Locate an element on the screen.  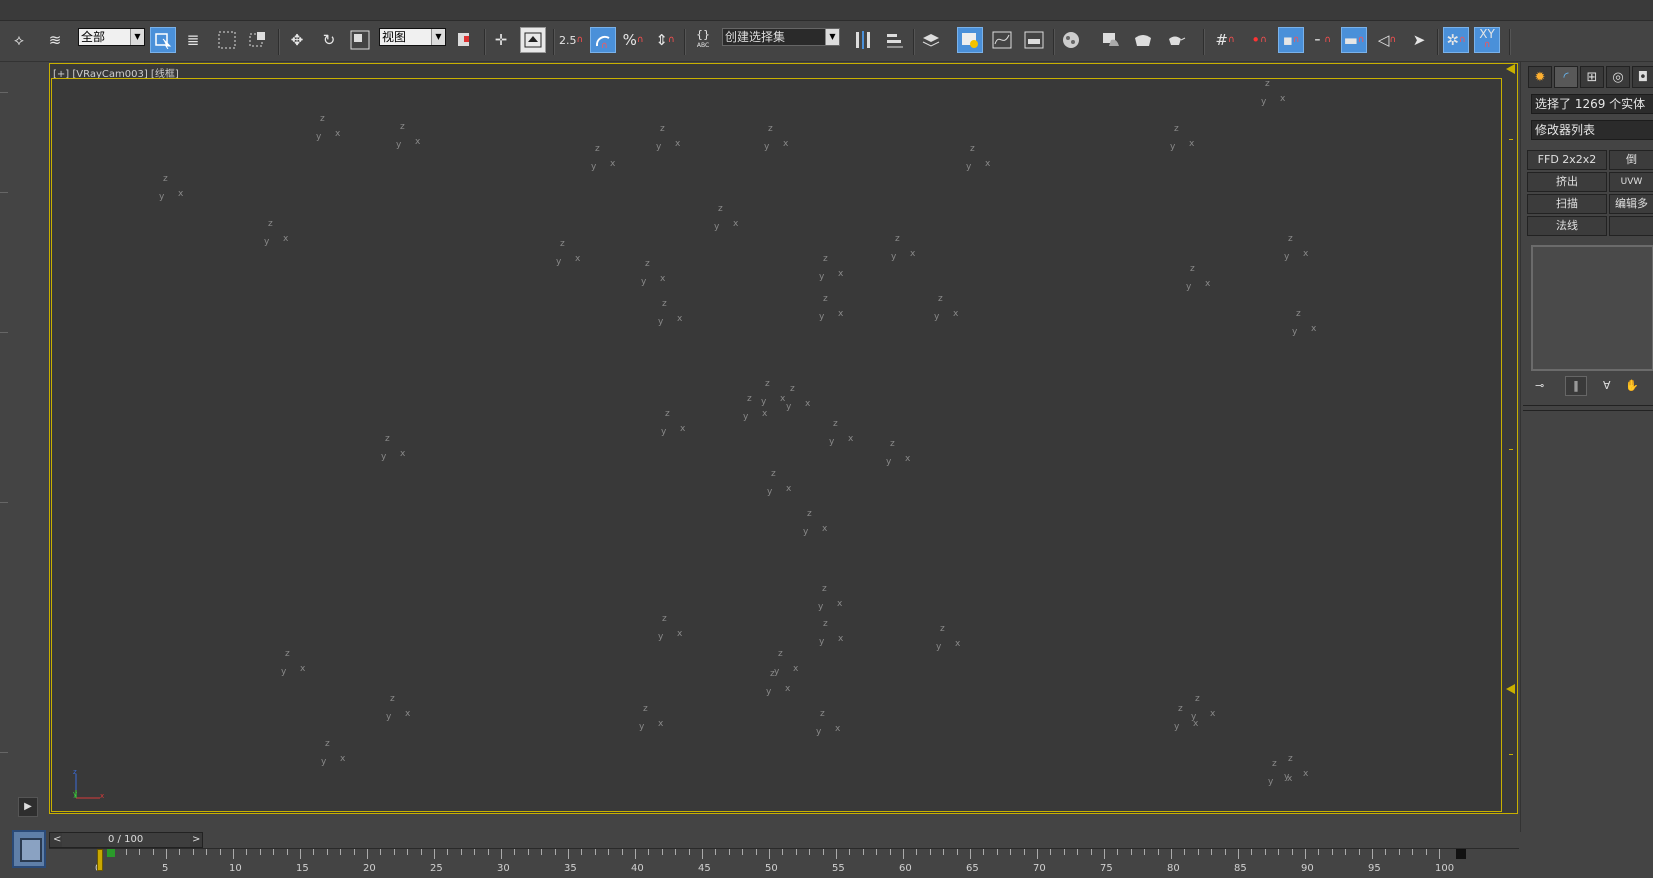
face-snap-icon: ◁ ∩ is located at coordinates (1387, 40).